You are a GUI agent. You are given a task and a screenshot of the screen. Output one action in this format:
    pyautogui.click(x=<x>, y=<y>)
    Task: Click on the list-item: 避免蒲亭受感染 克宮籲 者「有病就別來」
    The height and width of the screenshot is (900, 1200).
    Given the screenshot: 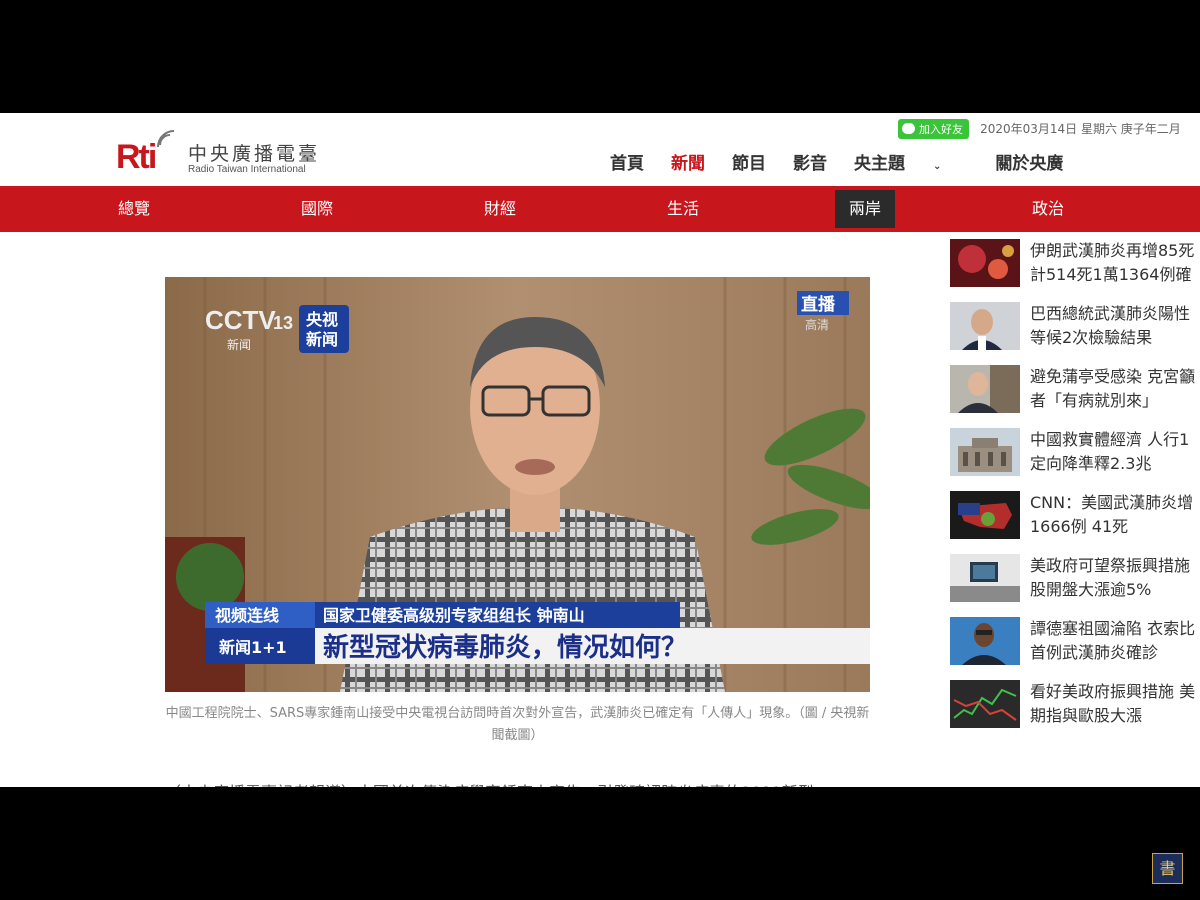 What is the action you would take?
    pyautogui.click(x=1075, y=396)
    